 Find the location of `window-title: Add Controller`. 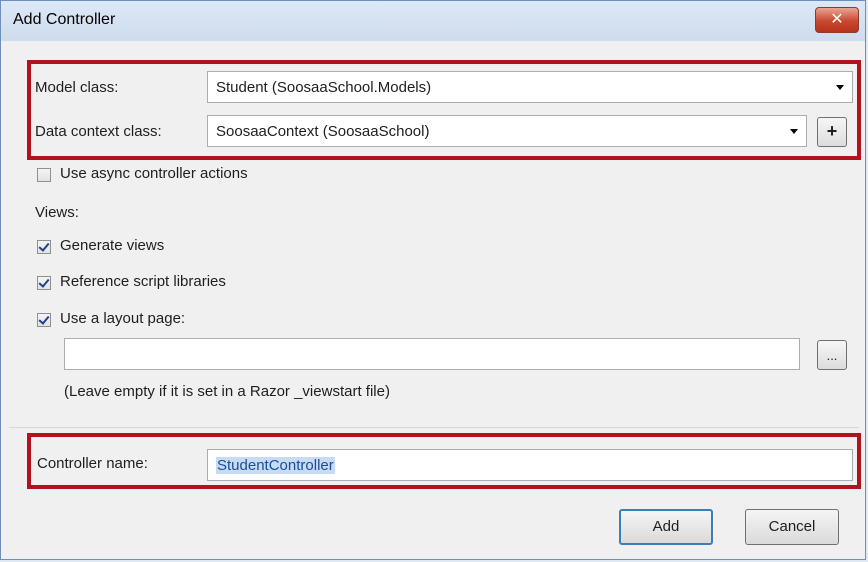

window-title: Add Controller is located at coordinates (64, 19).